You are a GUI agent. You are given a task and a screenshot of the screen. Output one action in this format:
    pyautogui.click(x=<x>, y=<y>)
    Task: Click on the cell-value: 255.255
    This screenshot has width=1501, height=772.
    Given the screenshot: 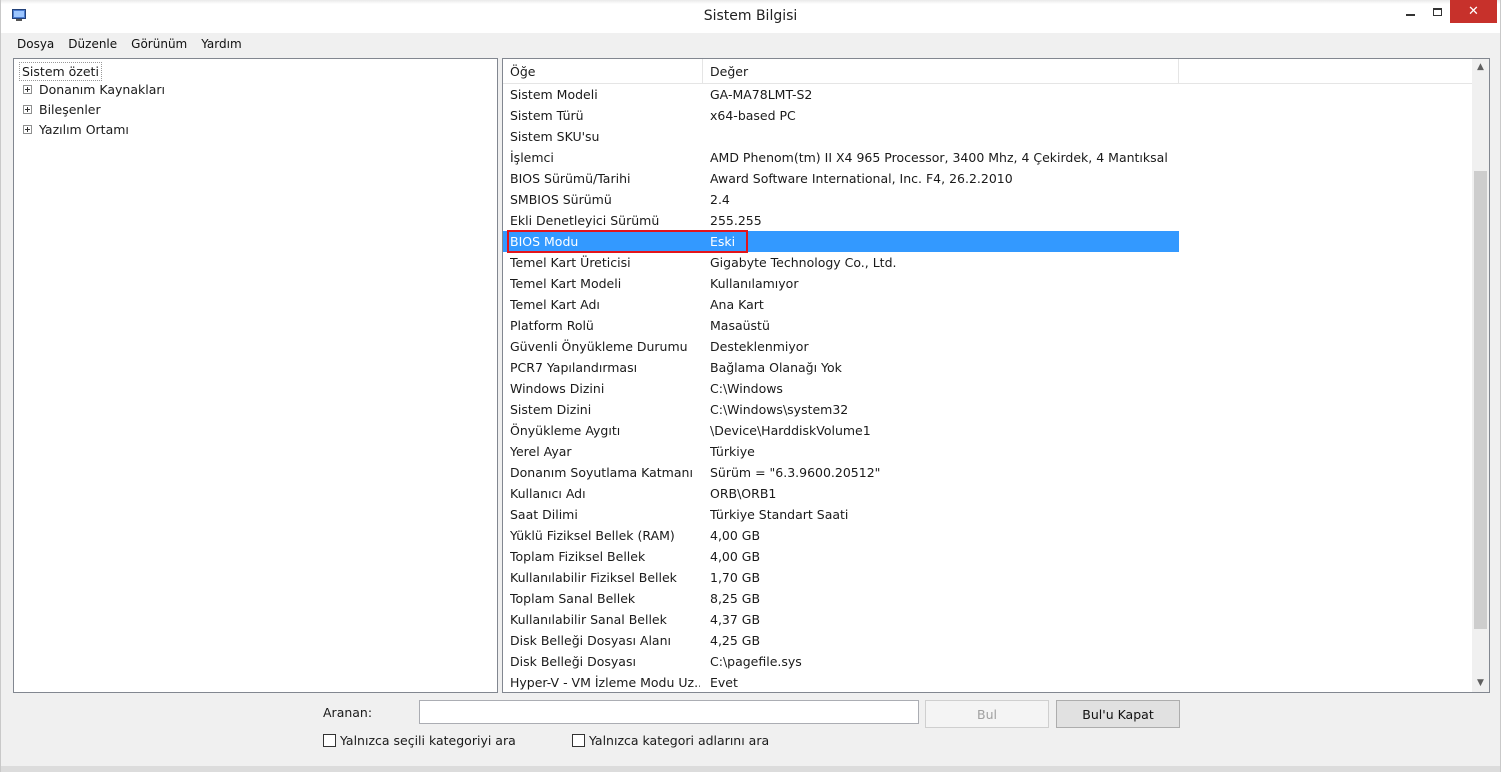 What is the action you would take?
    pyautogui.click(x=736, y=220)
    